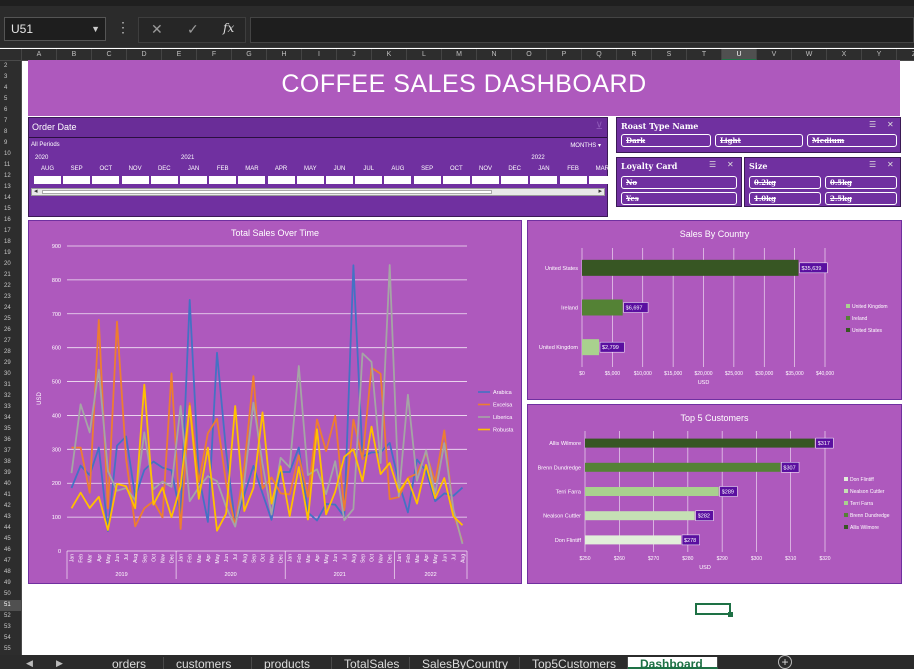 The width and height of the screenshot is (914, 669). What do you see at coordinates (666, 140) in the screenshot?
I see `roast-item: Dark` at bounding box center [666, 140].